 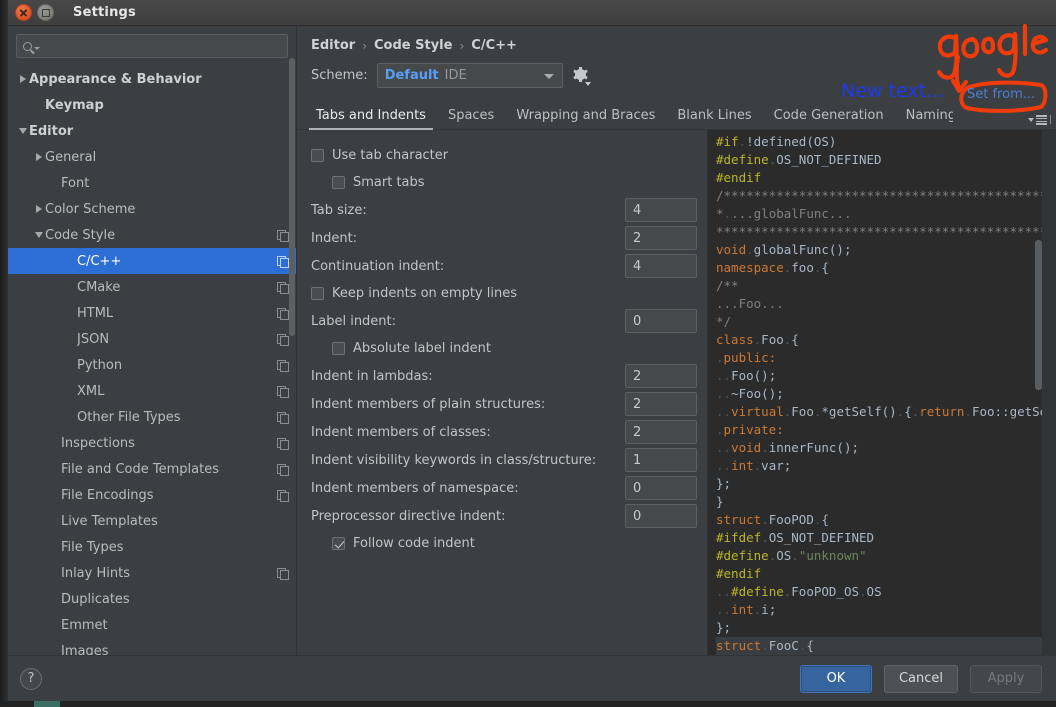 What do you see at coordinates (661, 460) in the screenshot?
I see `input-indent-visibility-keywords-in-class-structure: 1` at bounding box center [661, 460].